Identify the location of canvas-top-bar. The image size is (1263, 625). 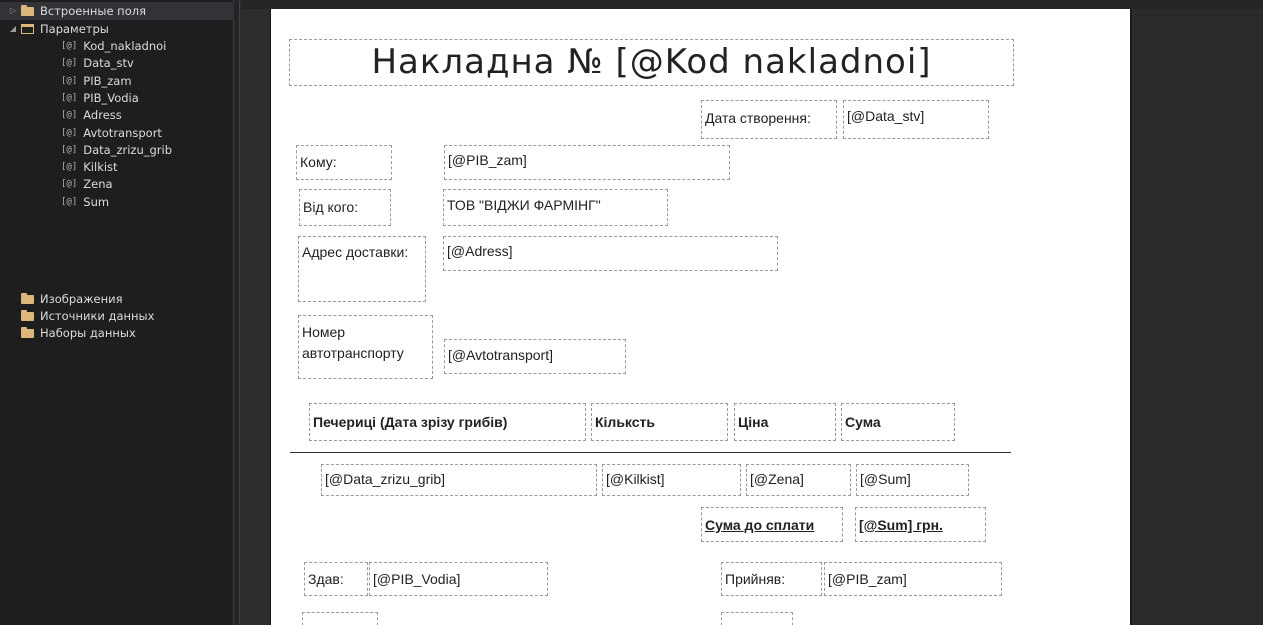
(752, 4).